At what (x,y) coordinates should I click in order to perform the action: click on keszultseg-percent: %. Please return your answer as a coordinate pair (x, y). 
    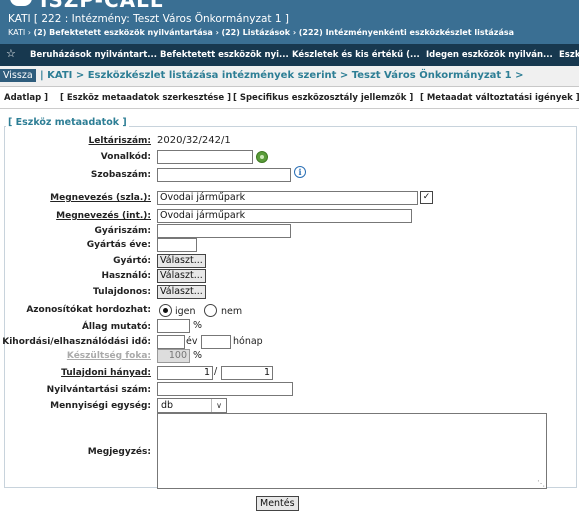
    Looking at the image, I should click on (198, 355).